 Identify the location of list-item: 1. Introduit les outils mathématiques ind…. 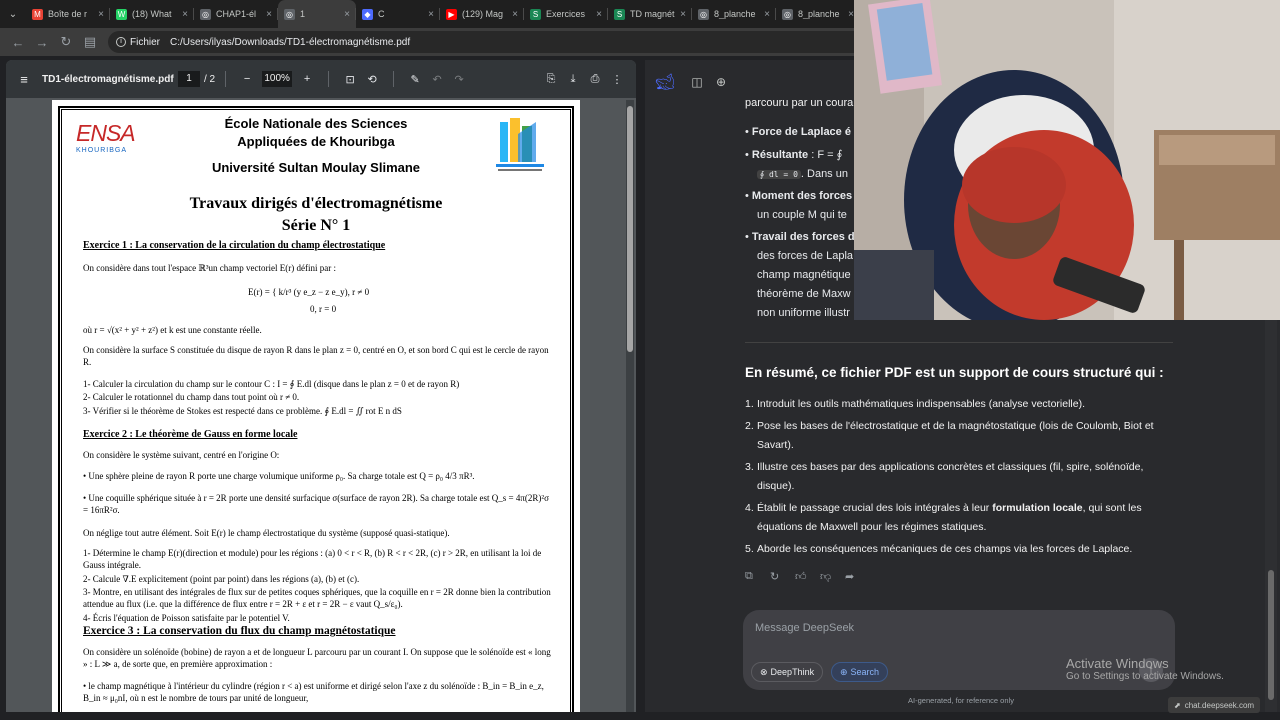
(915, 404).